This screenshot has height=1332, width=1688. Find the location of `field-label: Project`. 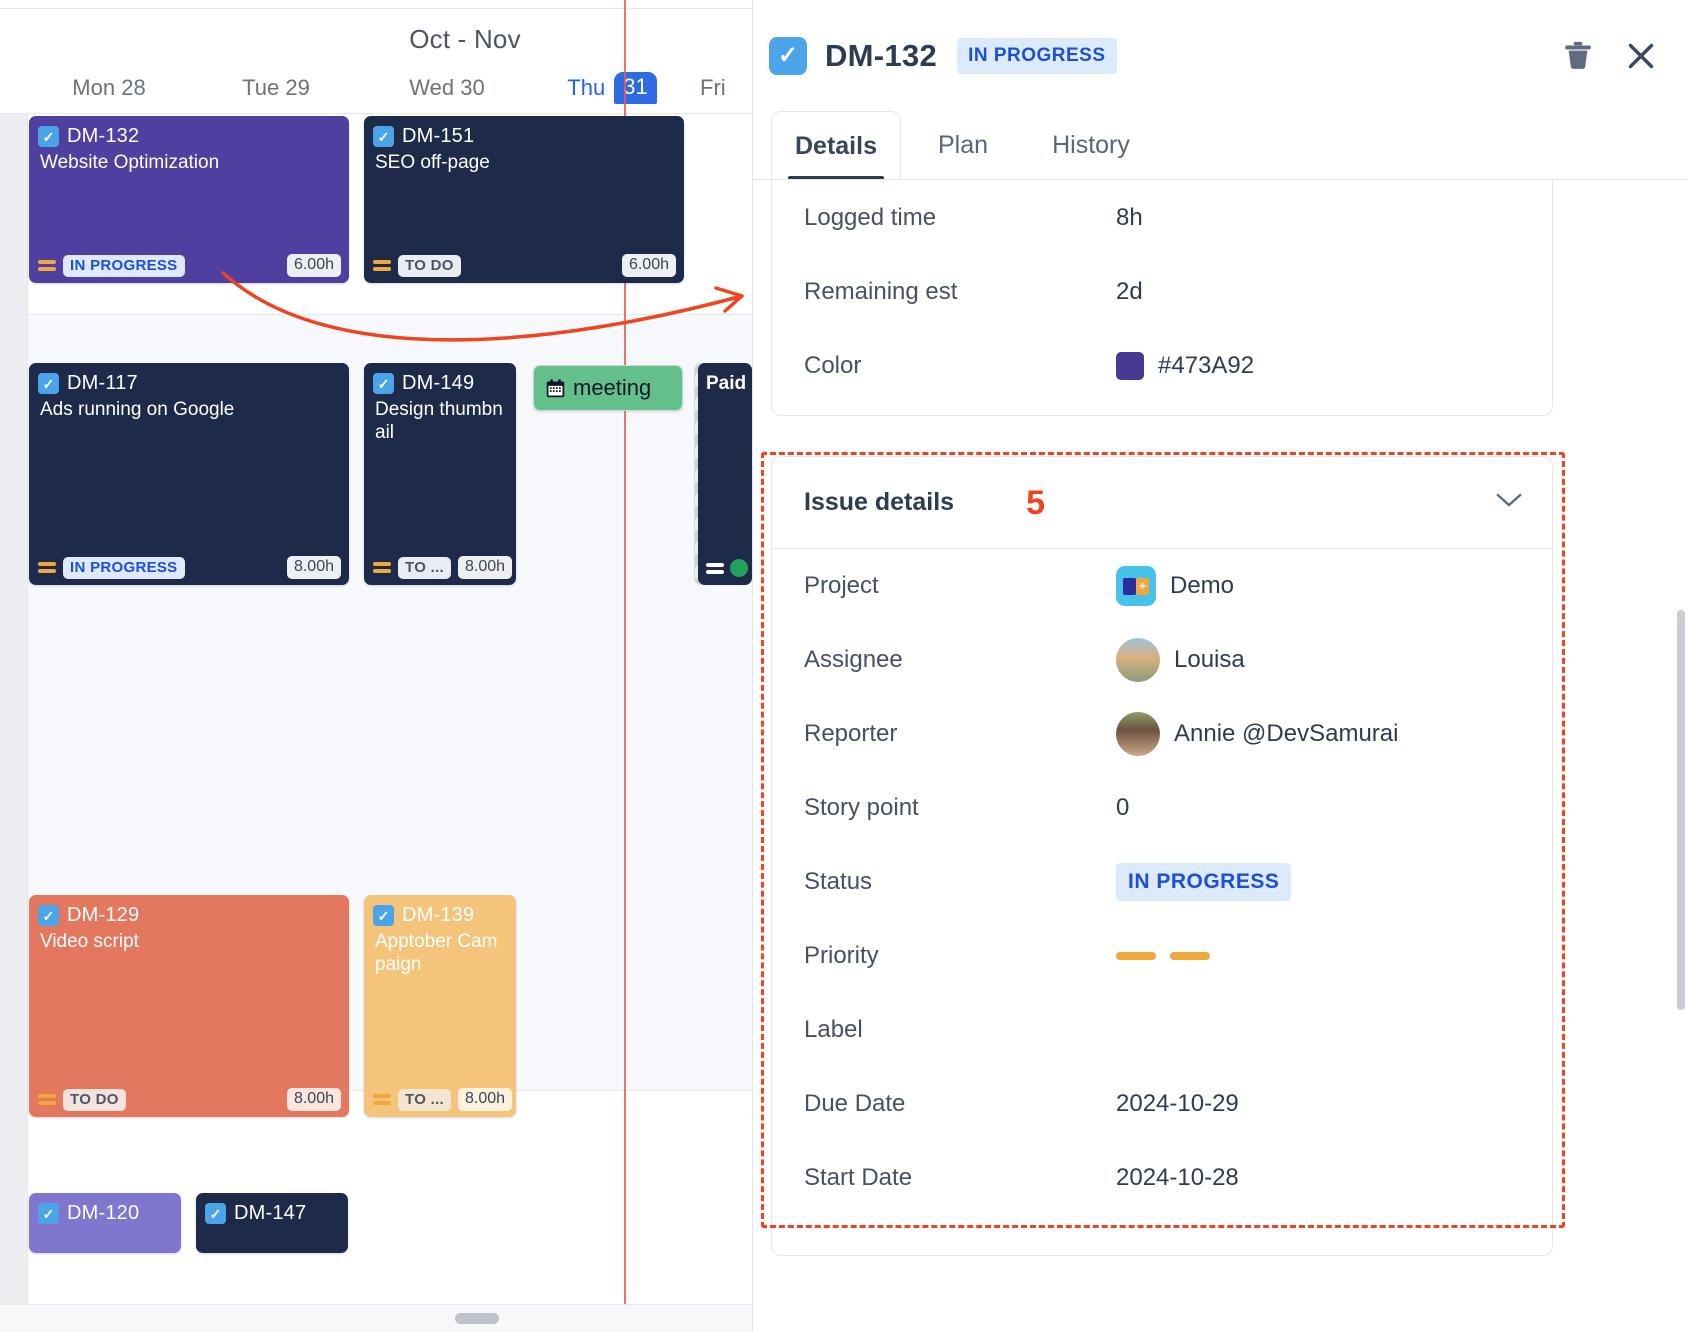

field-label: Project is located at coordinates (841, 585).